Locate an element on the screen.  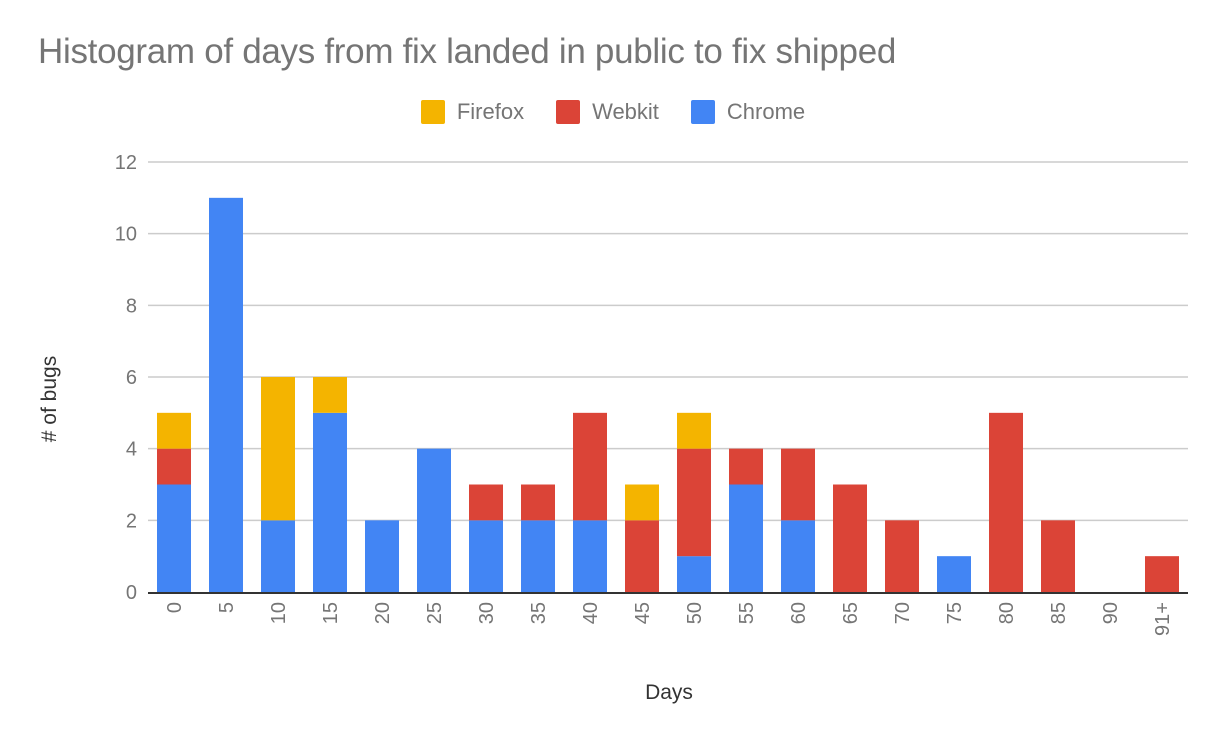
x-tick-label: 75 is located at coordinates (955, 613).